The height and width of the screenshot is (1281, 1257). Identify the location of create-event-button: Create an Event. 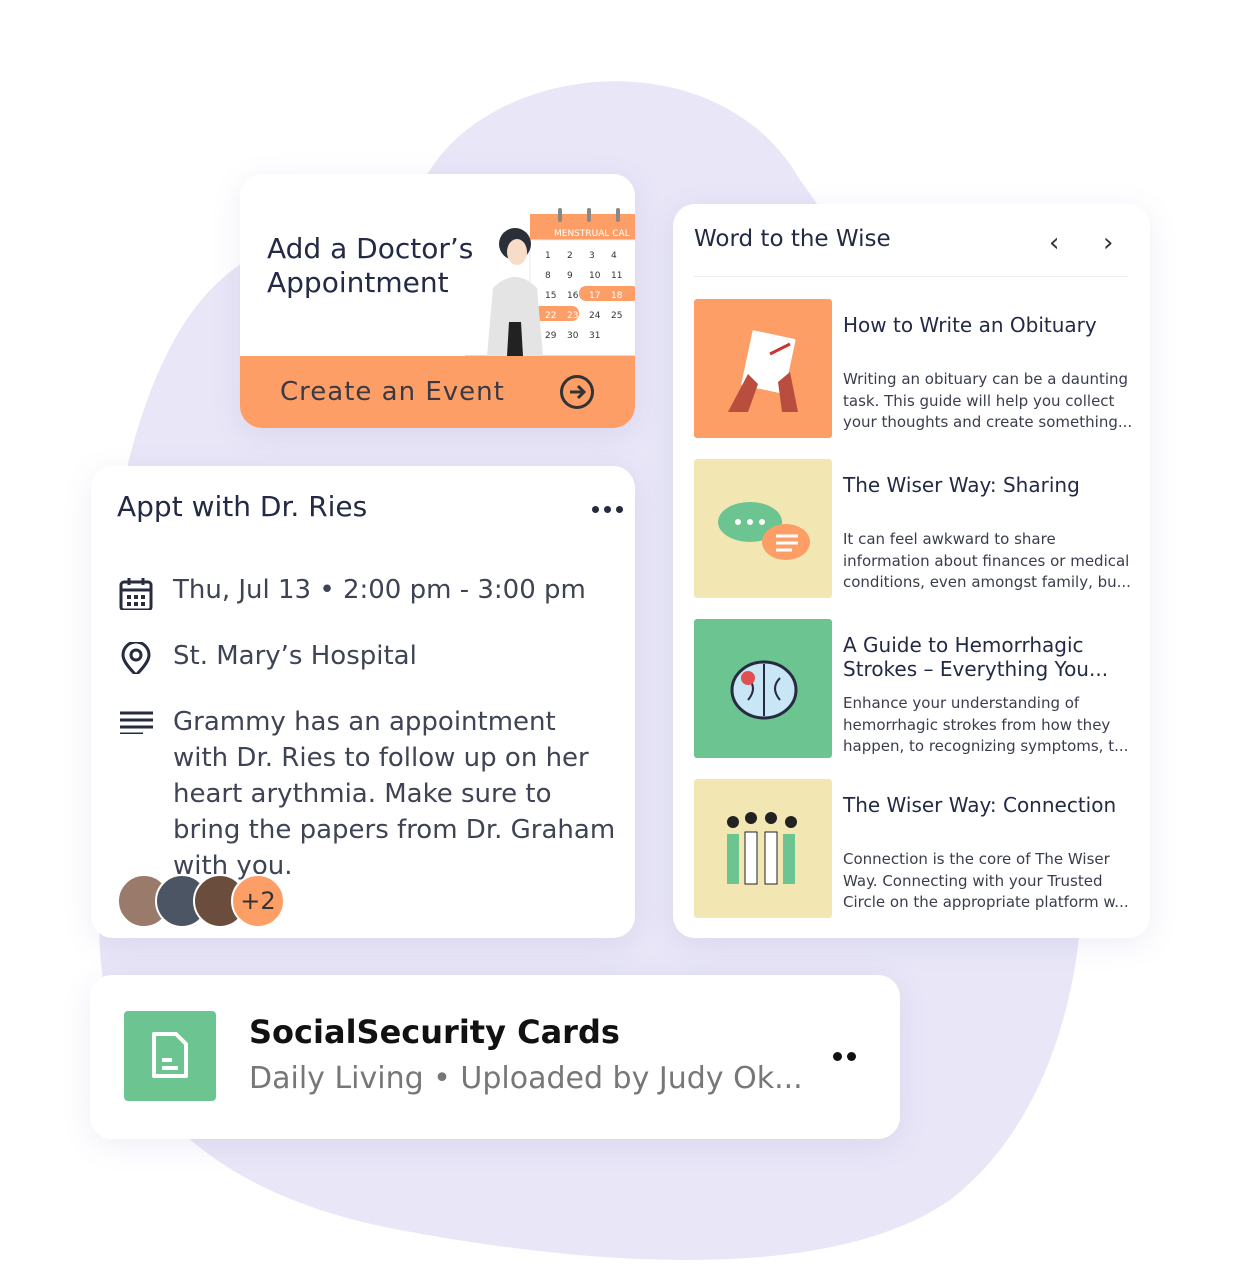
(437, 392).